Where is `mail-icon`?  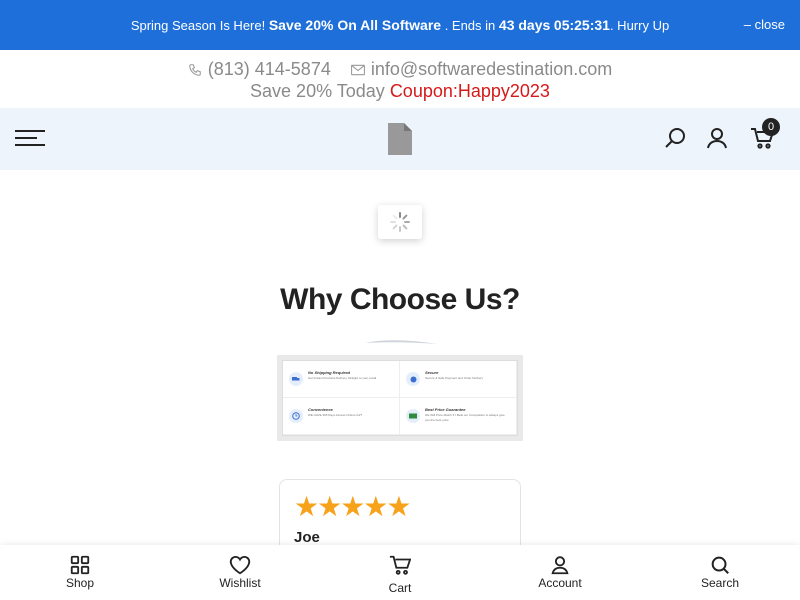
mail-icon is located at coordinates (357, 69).